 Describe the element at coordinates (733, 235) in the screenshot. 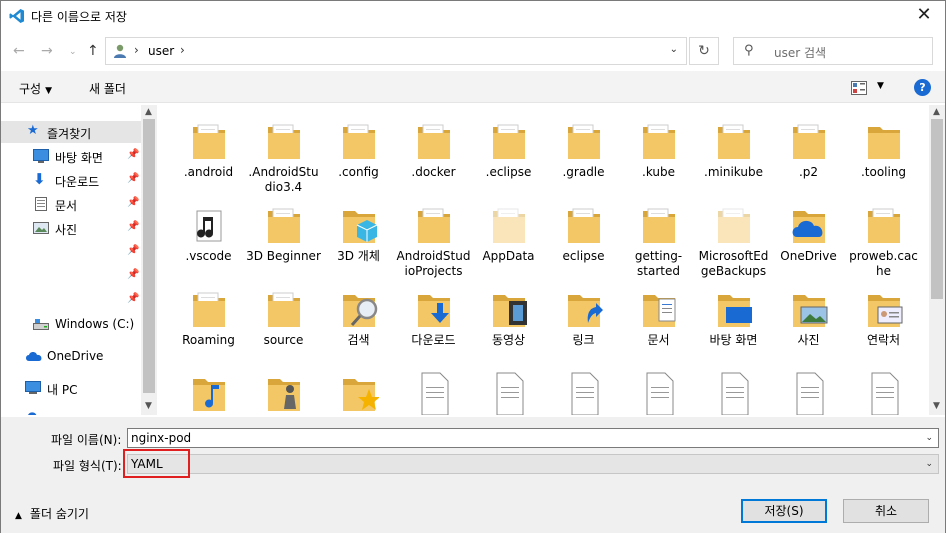

I see `folder-item: MicrosoftEdgeBackups` at that location.